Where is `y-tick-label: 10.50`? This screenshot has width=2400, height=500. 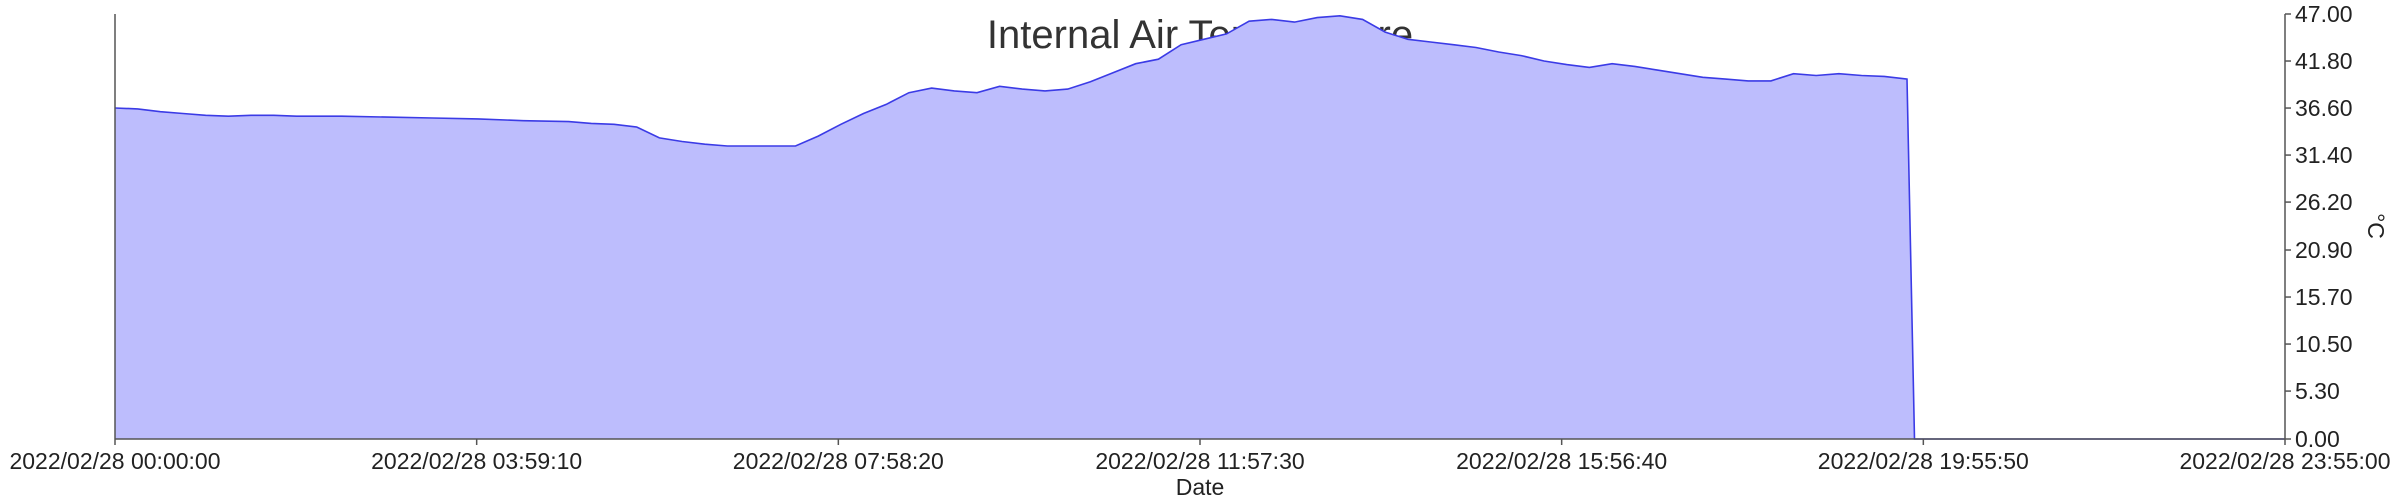 y-tick-label: 10.50 is located at coordinates (2324, 344).